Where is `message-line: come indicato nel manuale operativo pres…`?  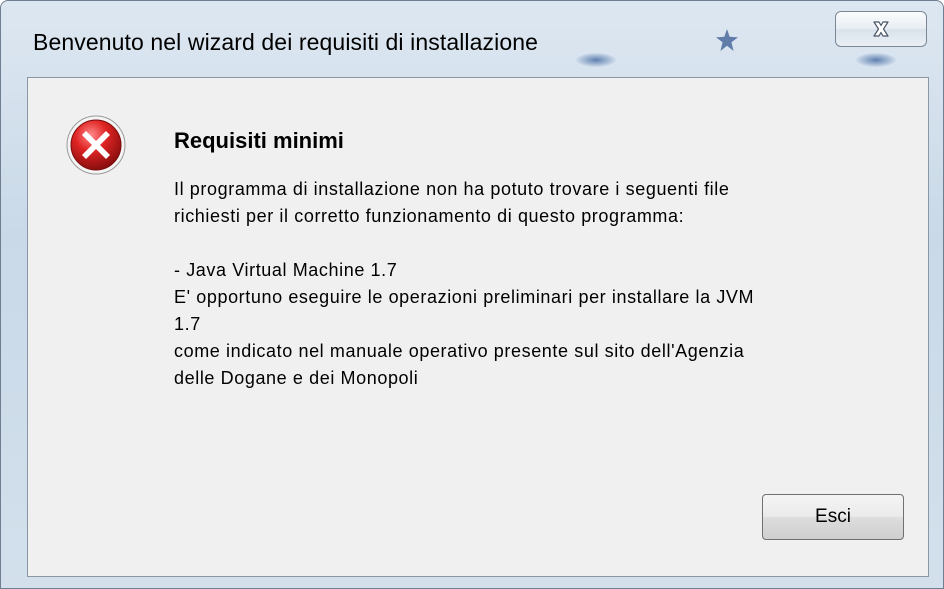 message-line: come indicato nel manuale operativo pres… is located at coordinates (459, 351).